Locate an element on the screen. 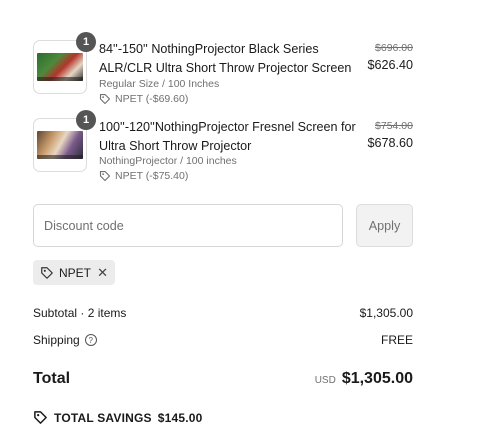 The width and height of the screenshot is (500, 428). subtotal-label: Subtotal · 2 items is located at coordinates (80, 313).